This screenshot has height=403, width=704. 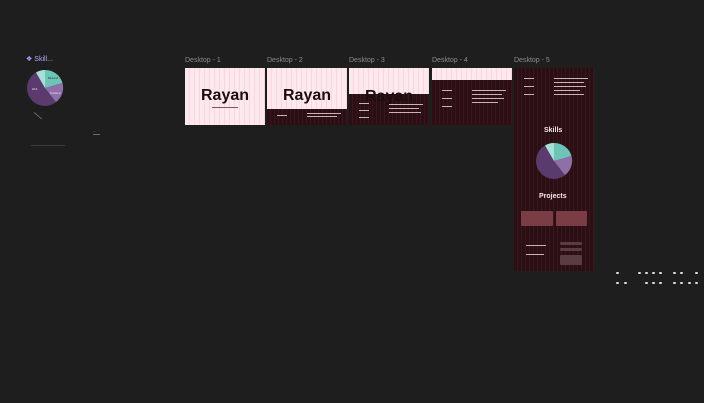 I want to click on frame-desktop-5: Skills Projects, so click(x=554, y=169).